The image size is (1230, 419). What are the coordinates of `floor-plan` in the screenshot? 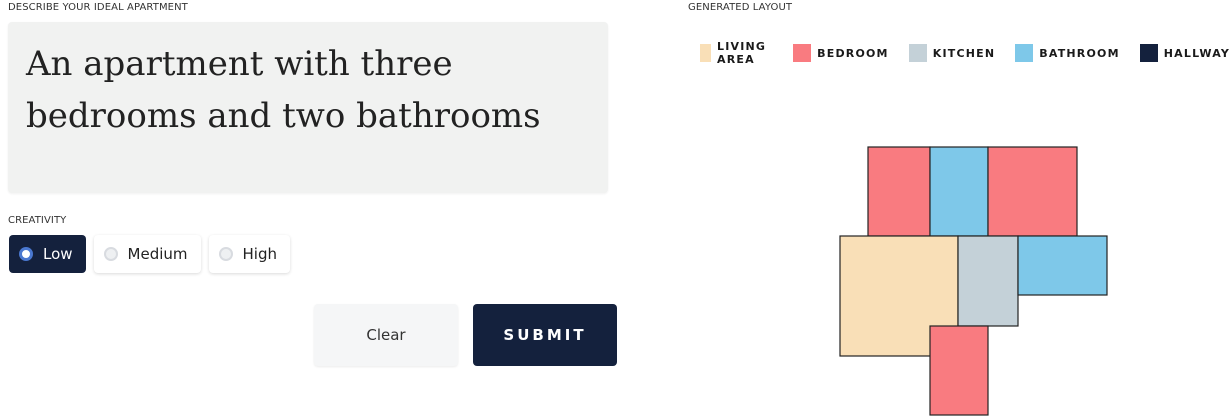 It's located at (973, 281).